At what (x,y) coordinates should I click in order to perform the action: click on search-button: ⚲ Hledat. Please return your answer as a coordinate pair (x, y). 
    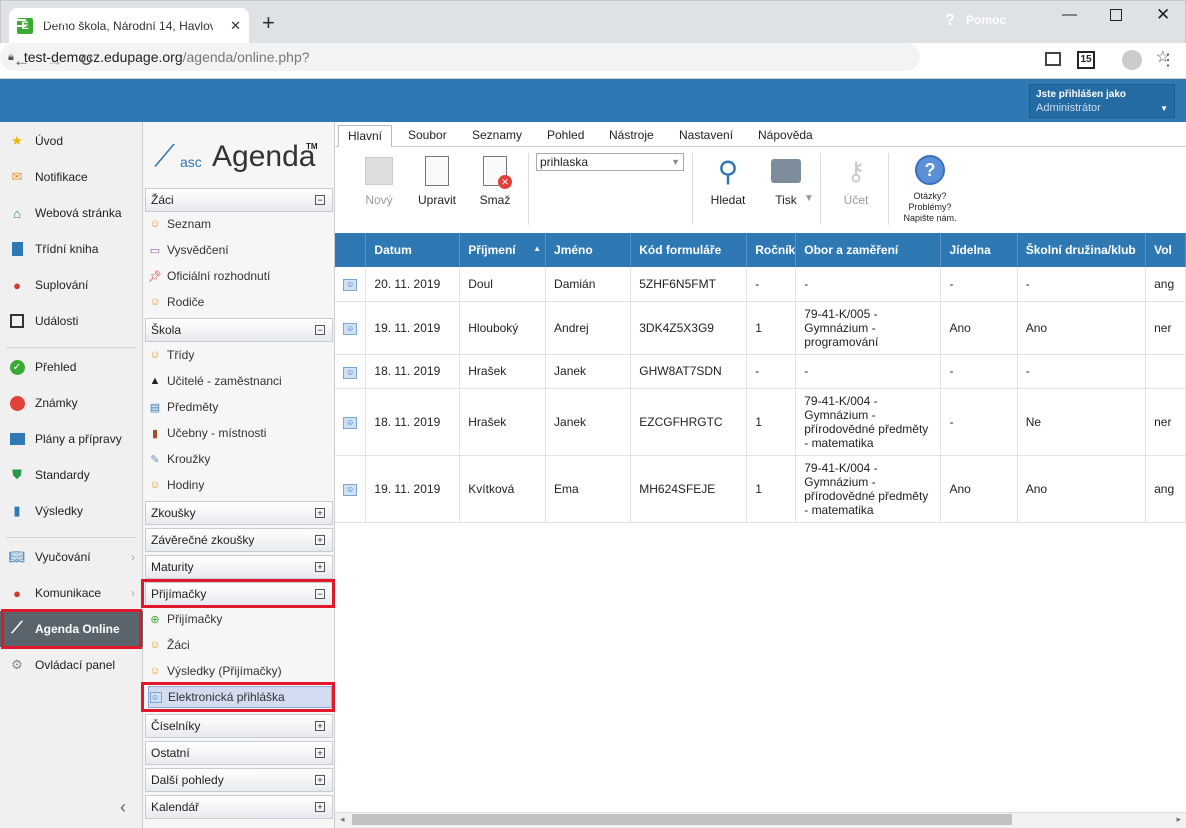
    Looking at the image, I should click on (728, 181).